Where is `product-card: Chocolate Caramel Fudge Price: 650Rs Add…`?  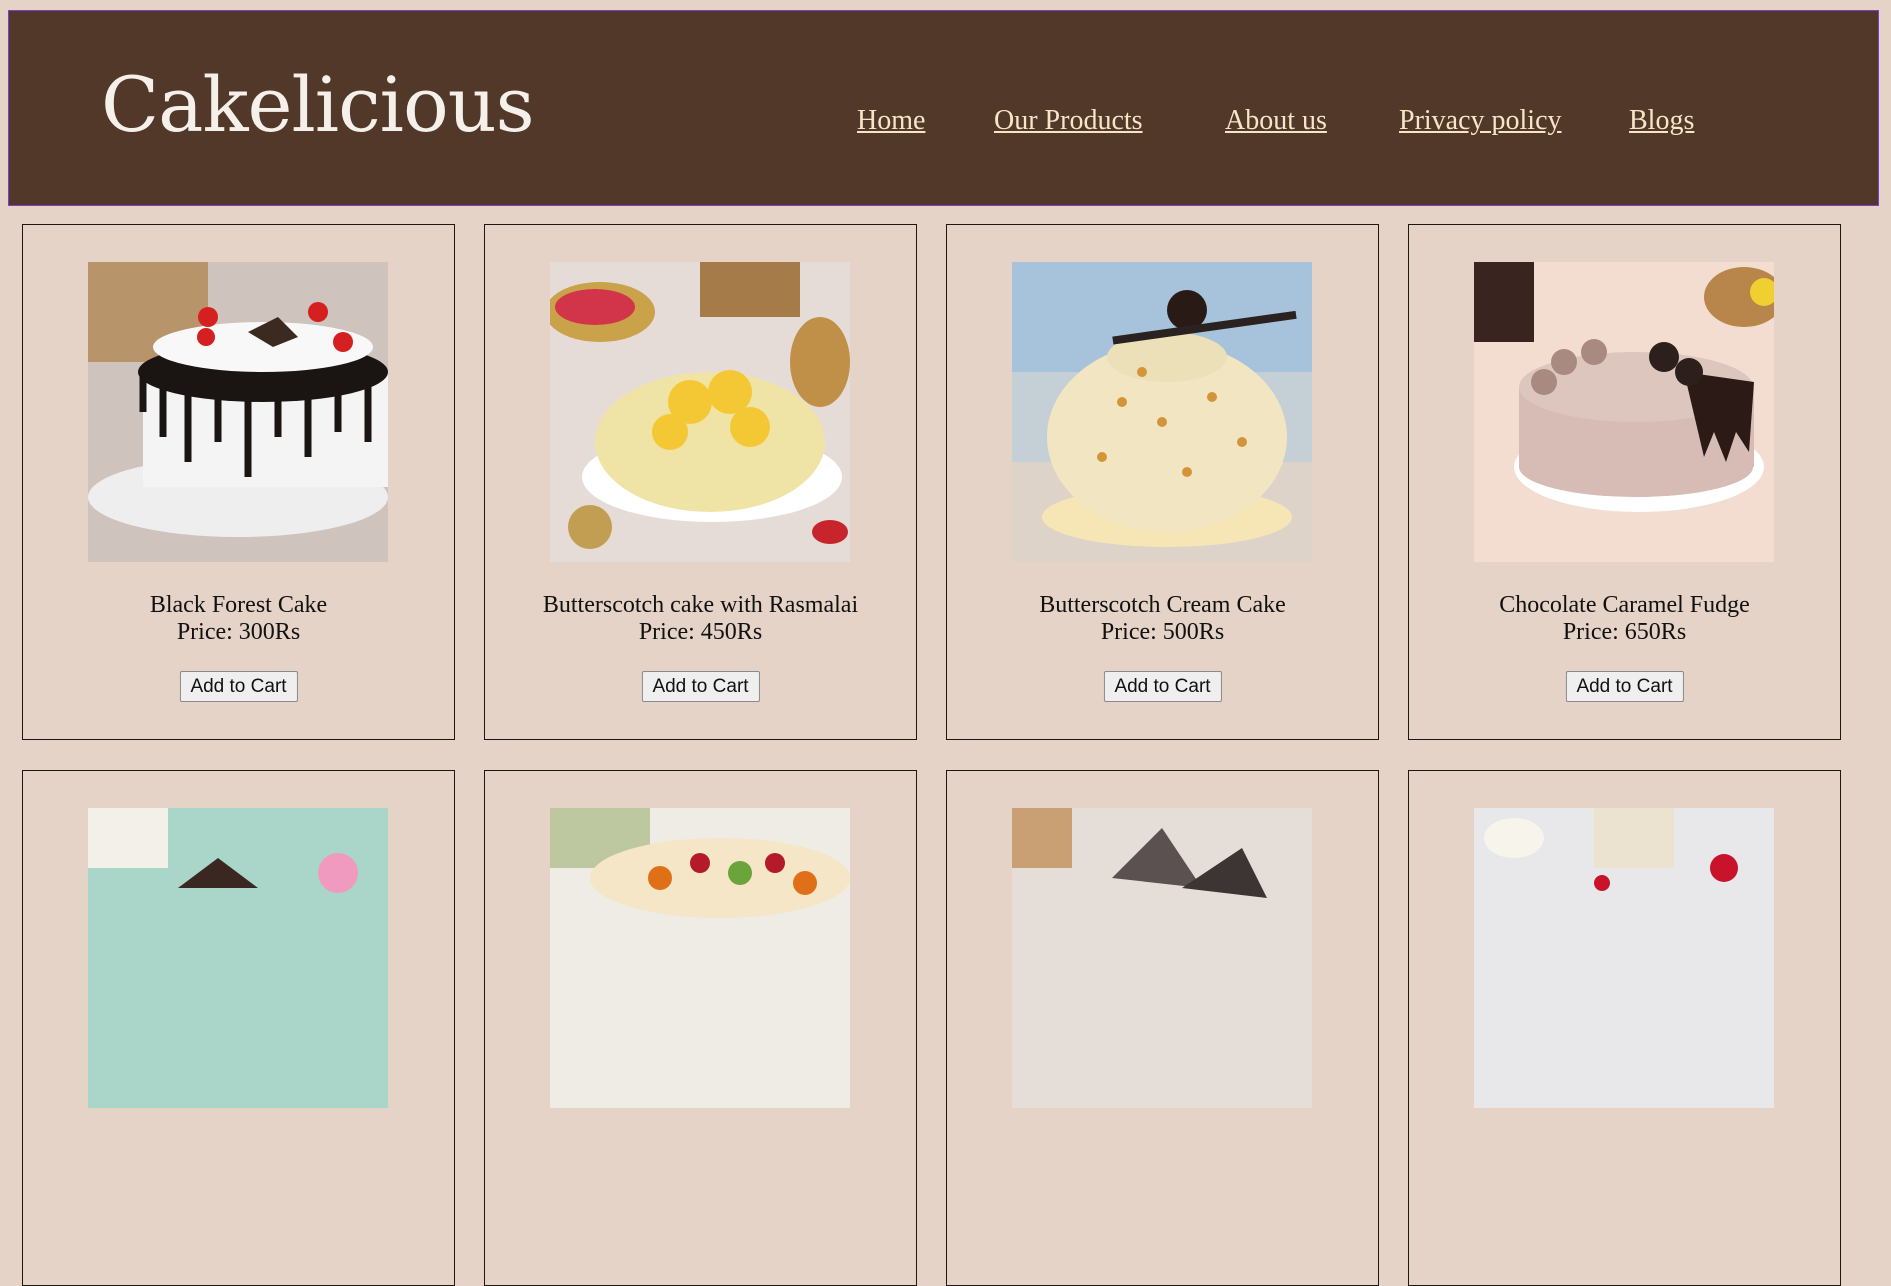 product-card: Chocolate Caramel Fudge Price: 650Rs Add… is located at coordinates (1624, 482).